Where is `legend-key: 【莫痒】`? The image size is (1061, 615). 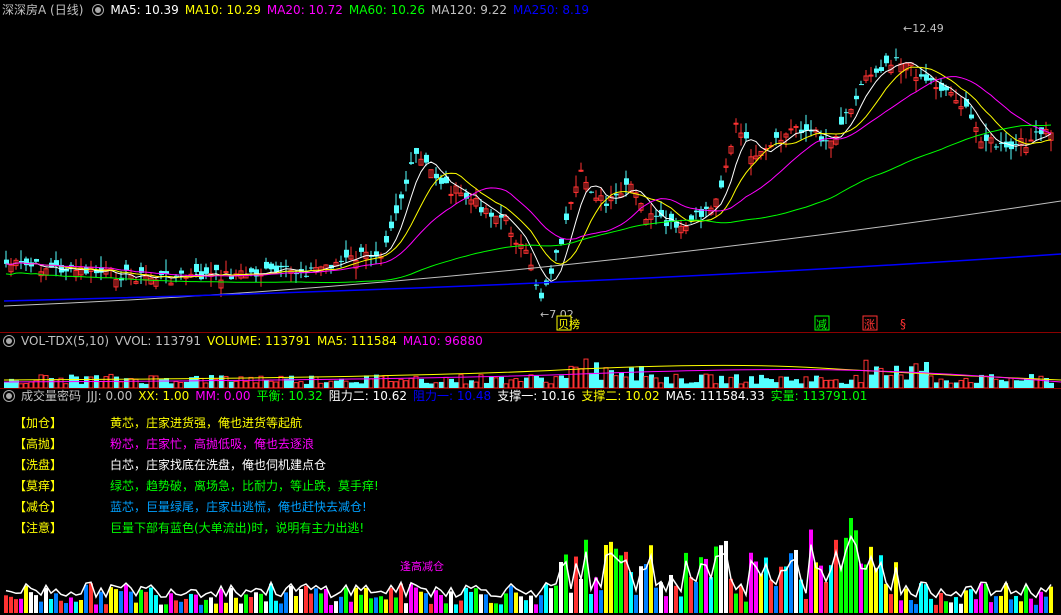
legend-key: 【莫痒】 is located at coordinates (38, 486).